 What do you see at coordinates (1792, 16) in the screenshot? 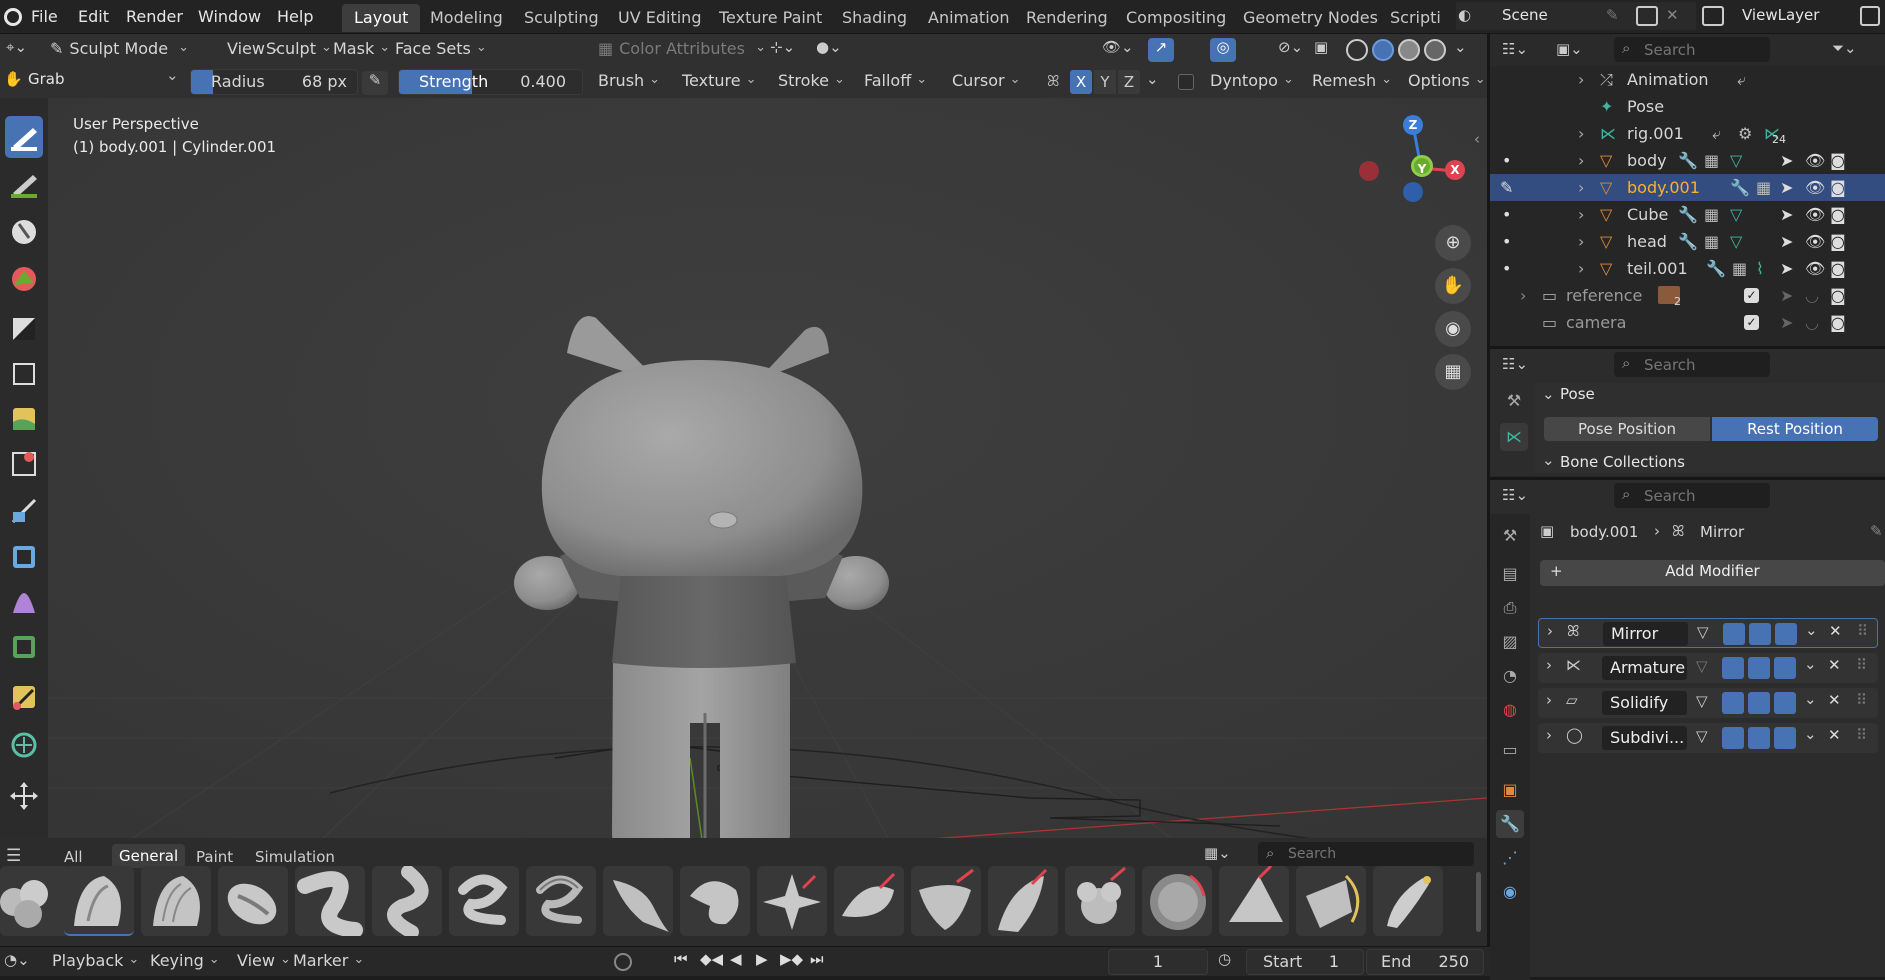
I see `viewlayer-selector: ViewLayer` at bounding box center [1792, 16].